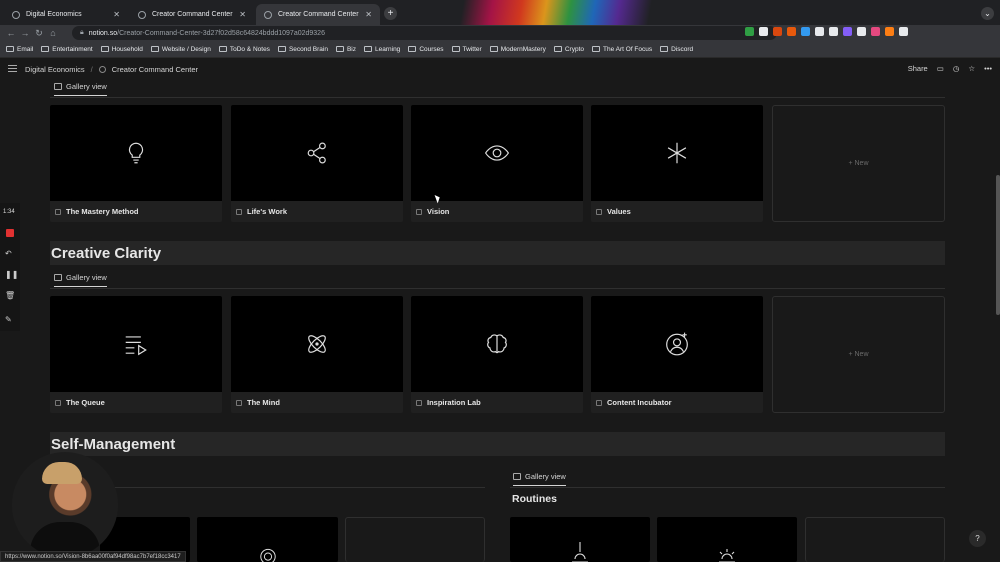  What do you see at coordinates (826, 31) in the screenshot?
I see `extensions-row` at bounding box center [826, 31].